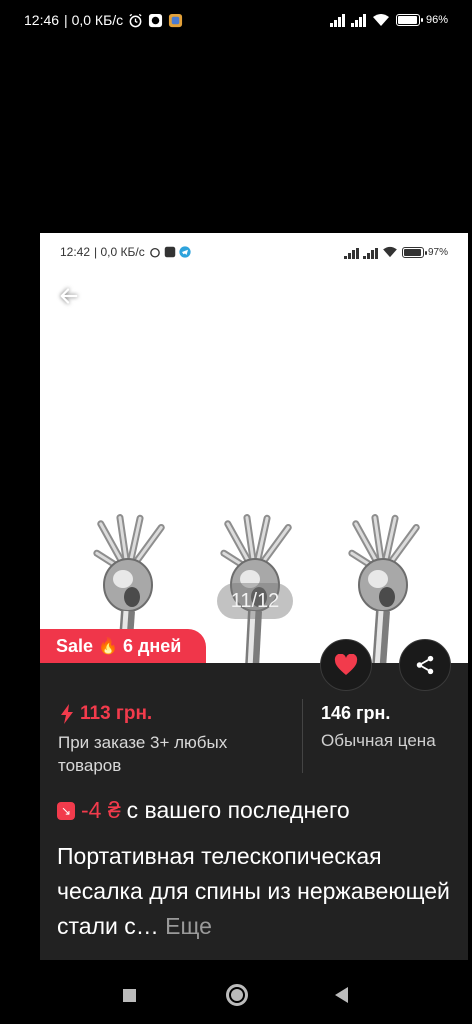  I want to click on inner-battery-level, so click(412, 252).